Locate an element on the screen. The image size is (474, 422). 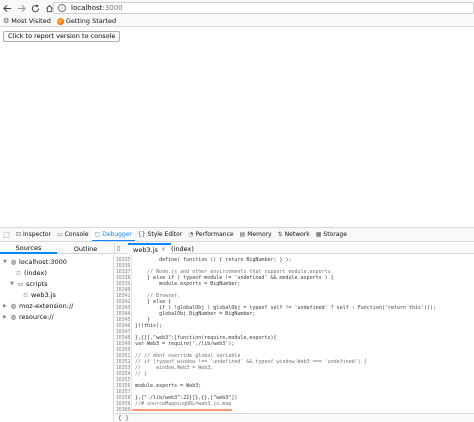
tab-debugger: ▢ Debugger is located at coordinates (113, 234).